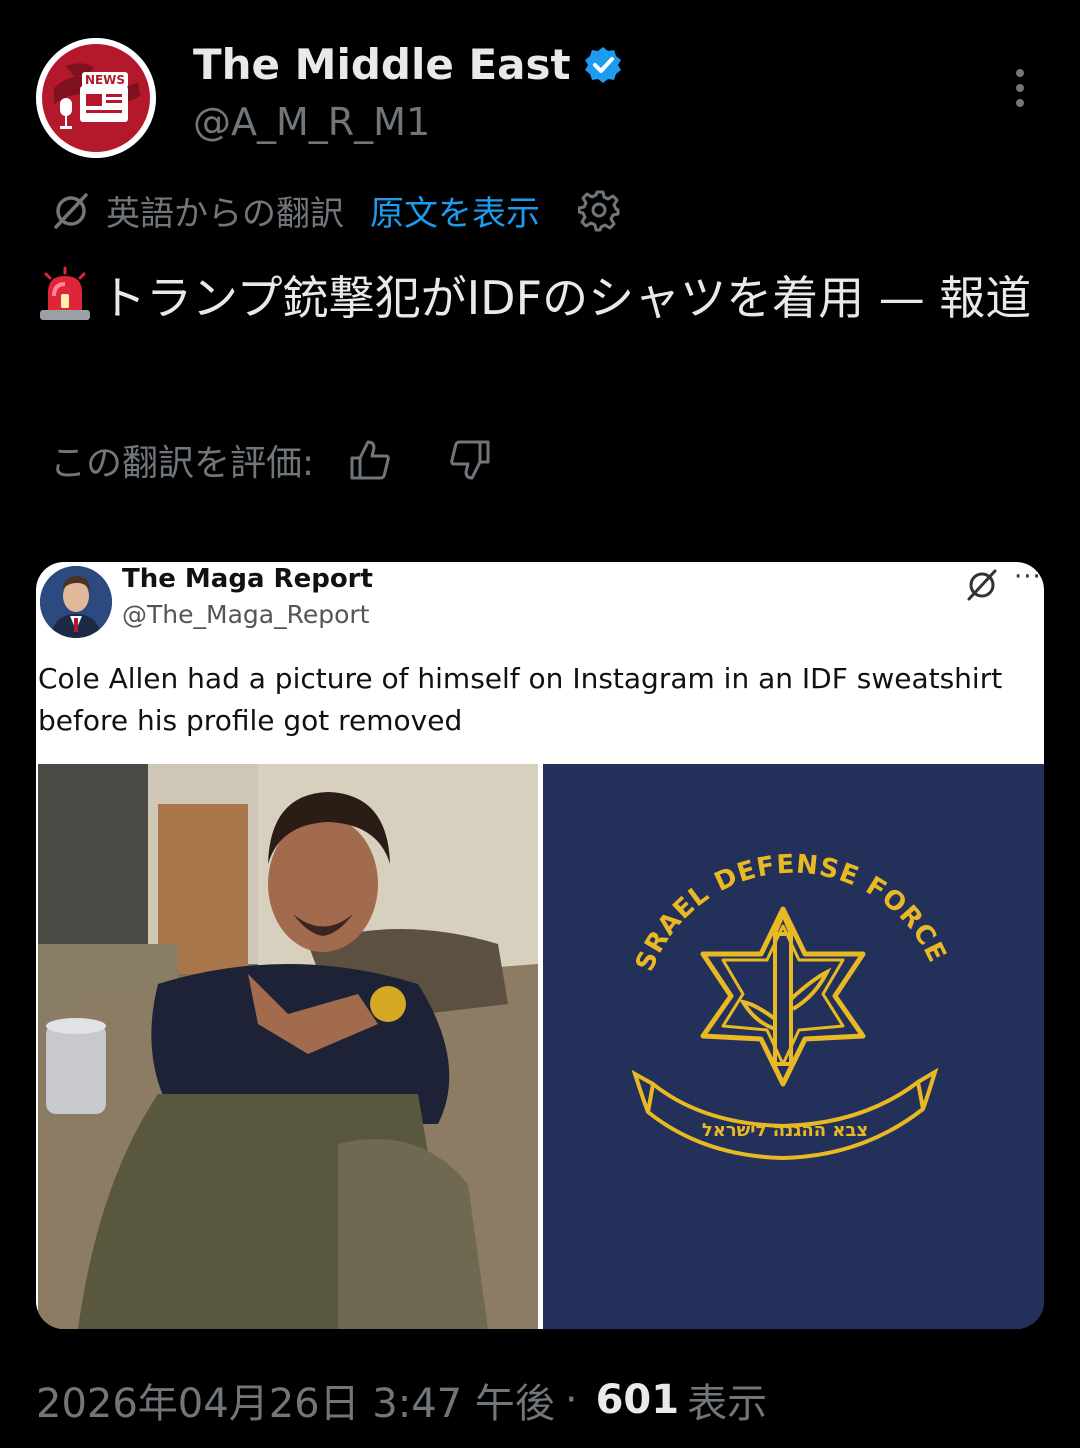 The width and height of the screenshot is (1080, 1448). I want to click on rate-translation-row: この翻訳を評価:, so click(271, 460).